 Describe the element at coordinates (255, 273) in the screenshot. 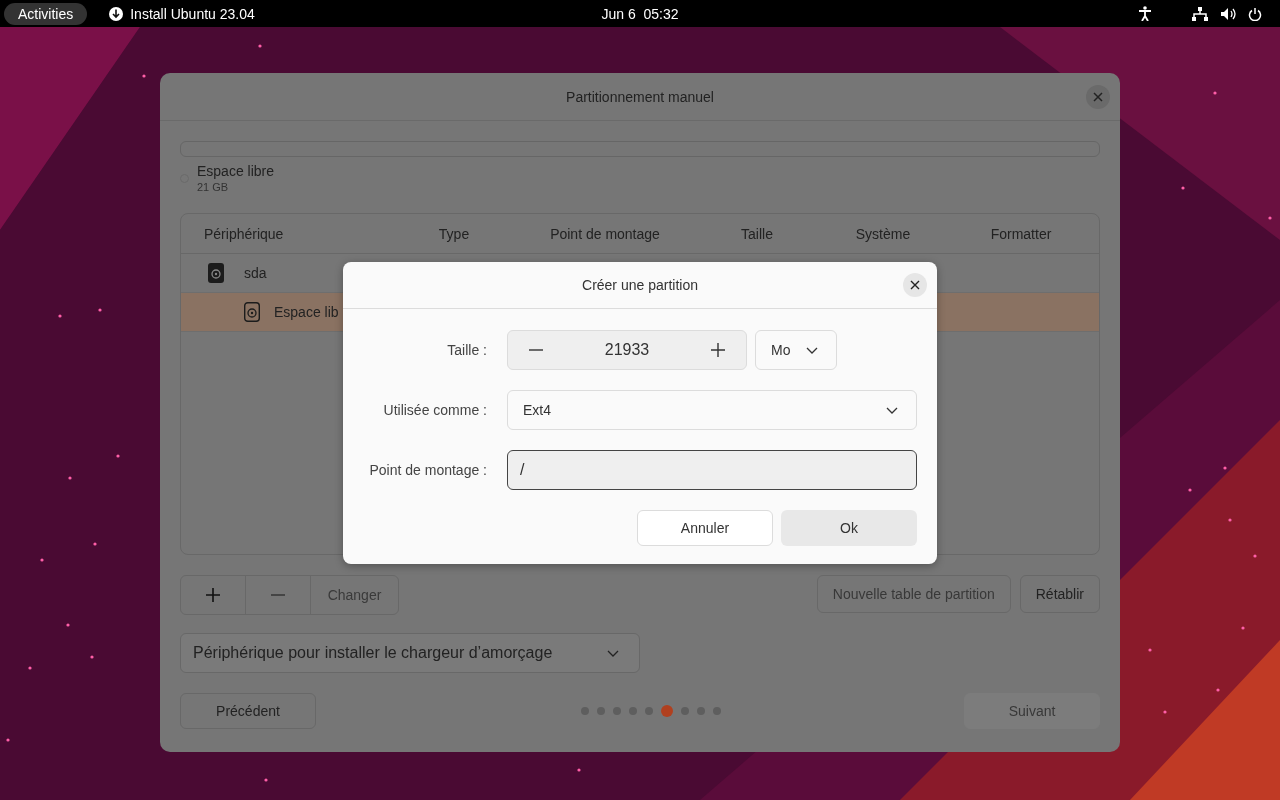

I see `device-name: sda` at that location.